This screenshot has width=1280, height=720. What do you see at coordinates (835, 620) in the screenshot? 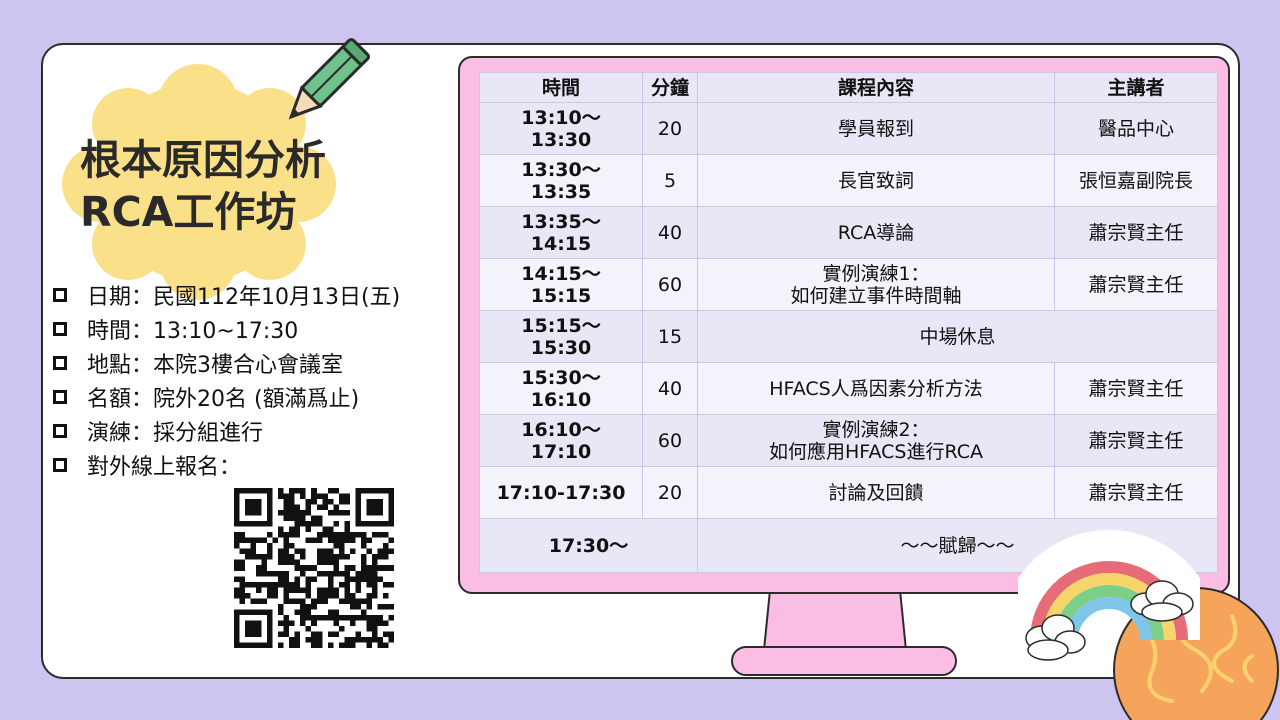
I see `monitor-stand` at bounding box center [835, 620].